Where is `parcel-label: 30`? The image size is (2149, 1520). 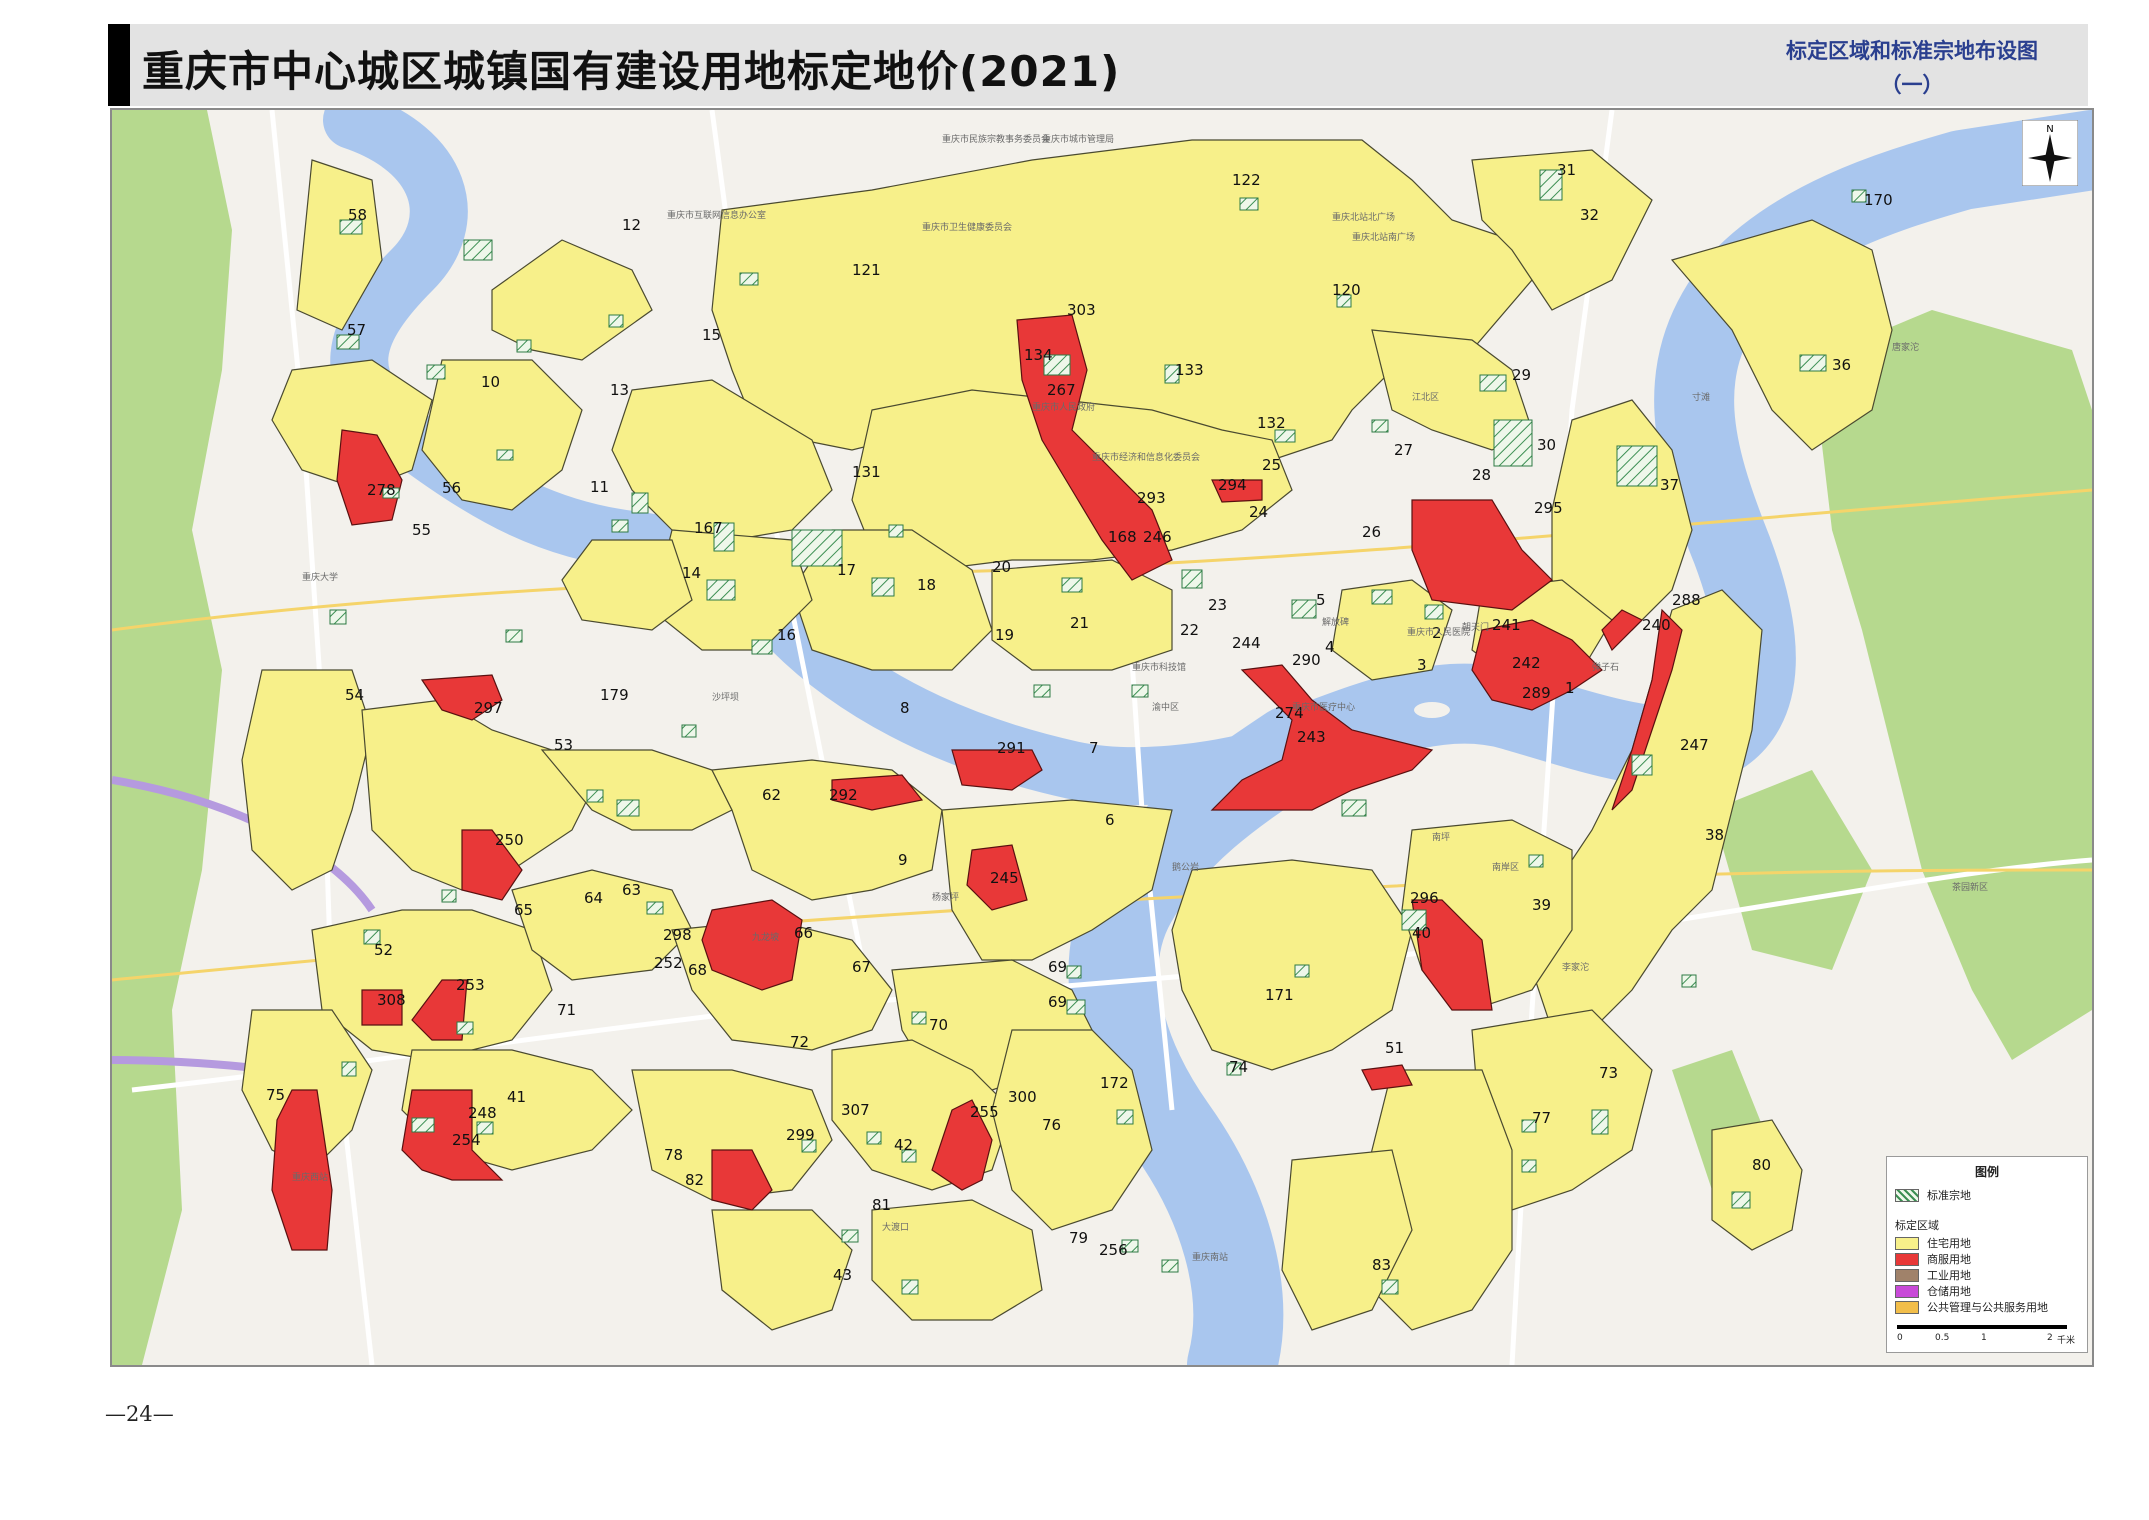 parcel-label: 30 is located at coordinates (1546, 445).